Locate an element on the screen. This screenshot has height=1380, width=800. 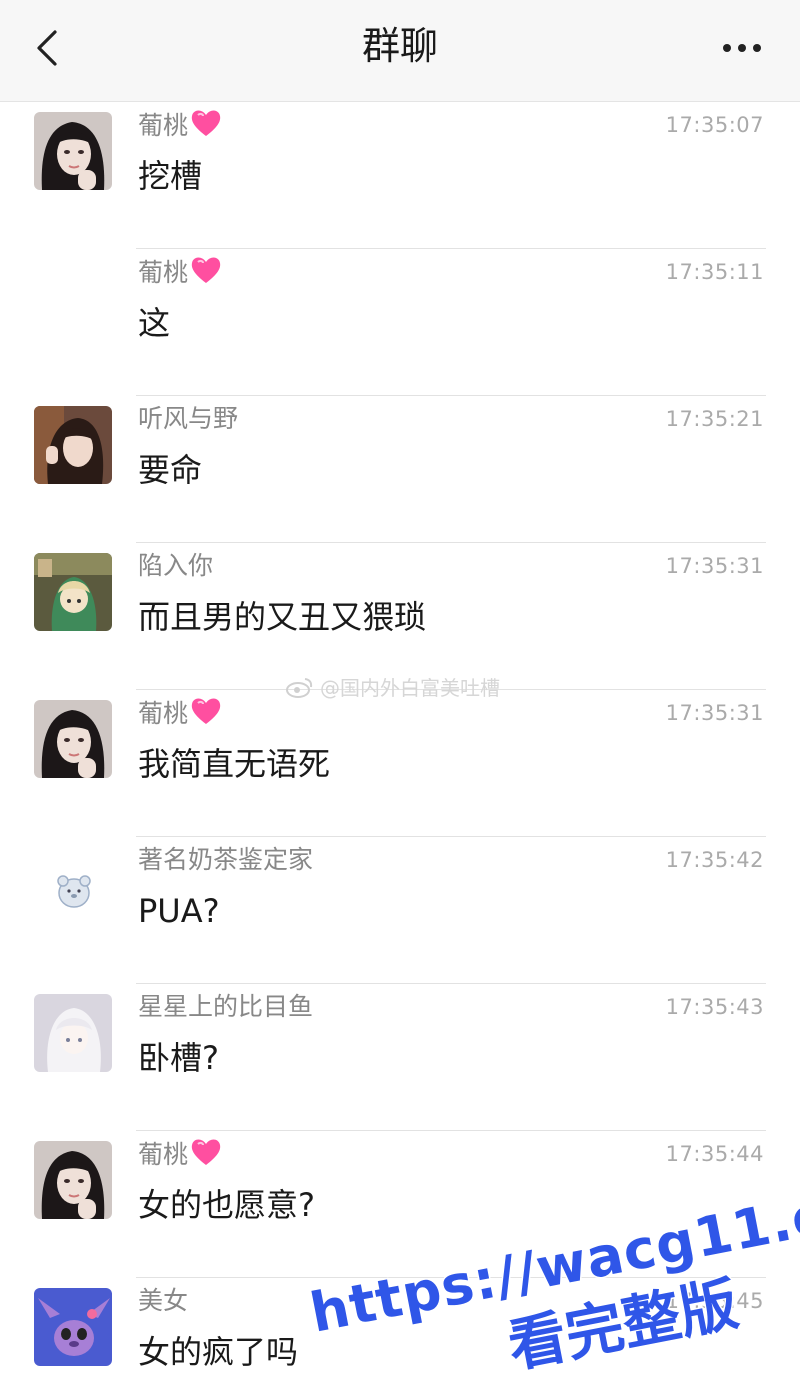
message-text: PUA? is located at coordinates (179, 911).